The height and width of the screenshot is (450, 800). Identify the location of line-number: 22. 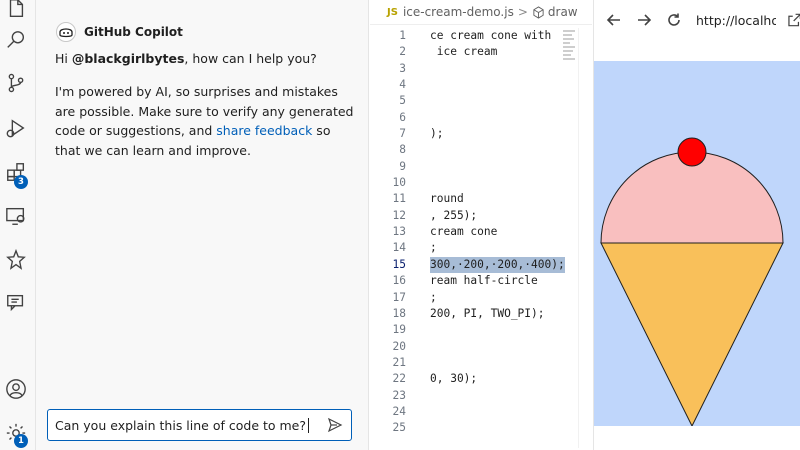
(399, 379).